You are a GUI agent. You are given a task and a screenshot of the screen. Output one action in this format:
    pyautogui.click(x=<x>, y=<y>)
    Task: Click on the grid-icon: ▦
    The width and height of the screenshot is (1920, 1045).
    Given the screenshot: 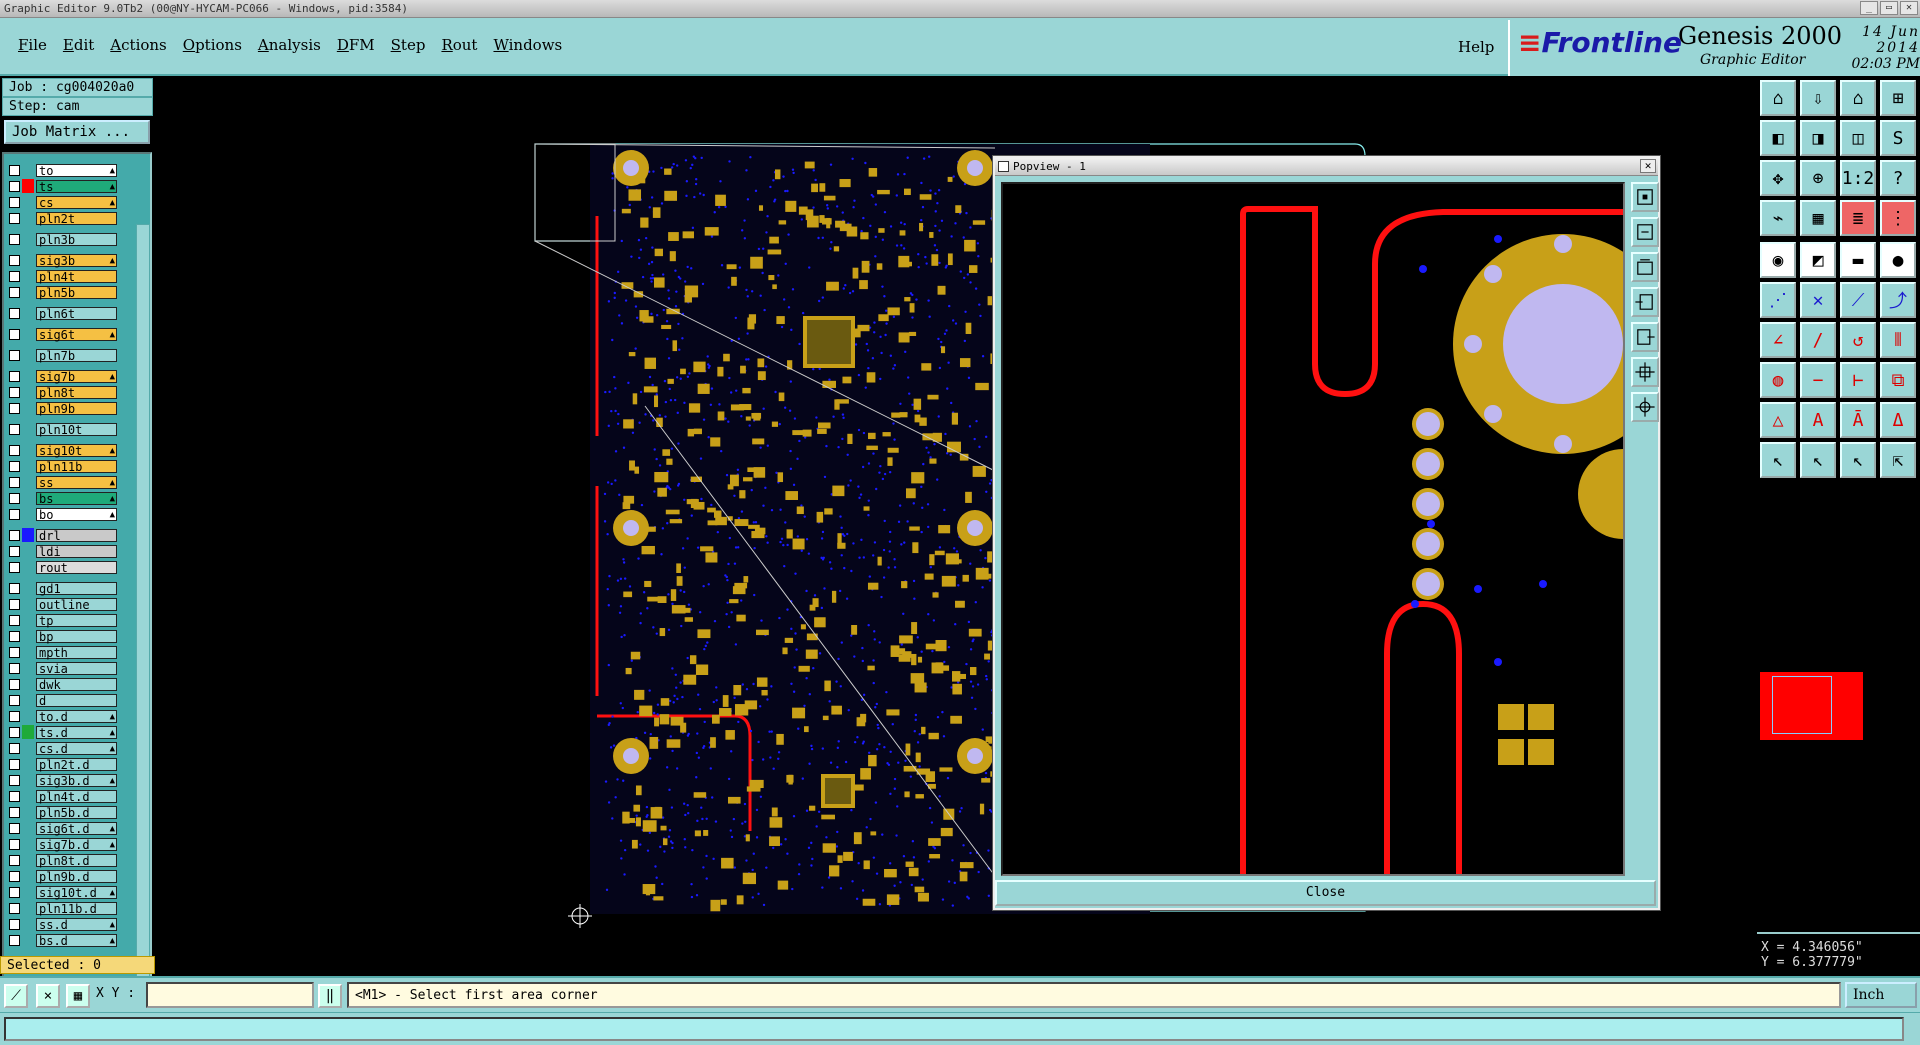 What is the action you would take?
    pyautogui.click(x=1818, y=218)
    